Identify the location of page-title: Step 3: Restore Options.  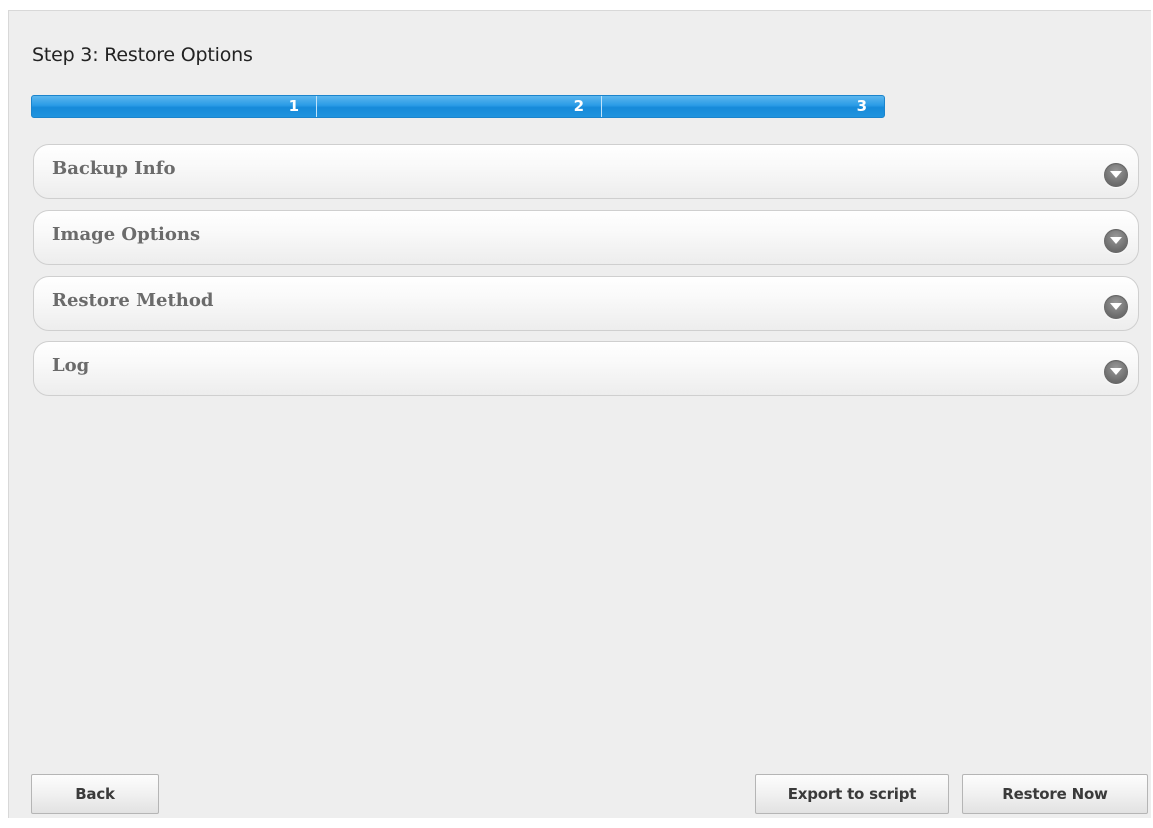
(142, 55).